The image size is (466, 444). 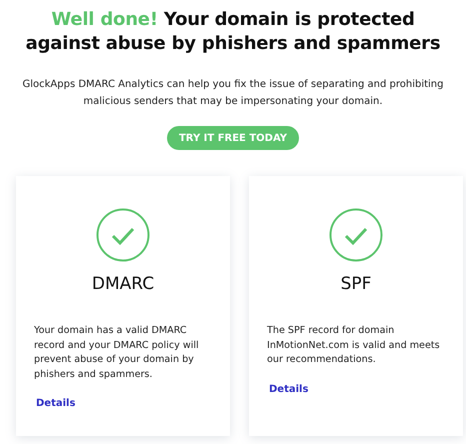 What do you see at coordinates (354, 345) in the screenshot?
I see `card-description: The SPF record for domain InMotionNet.com is valid and meets our recommendations.` at bounding box center [354, 345].